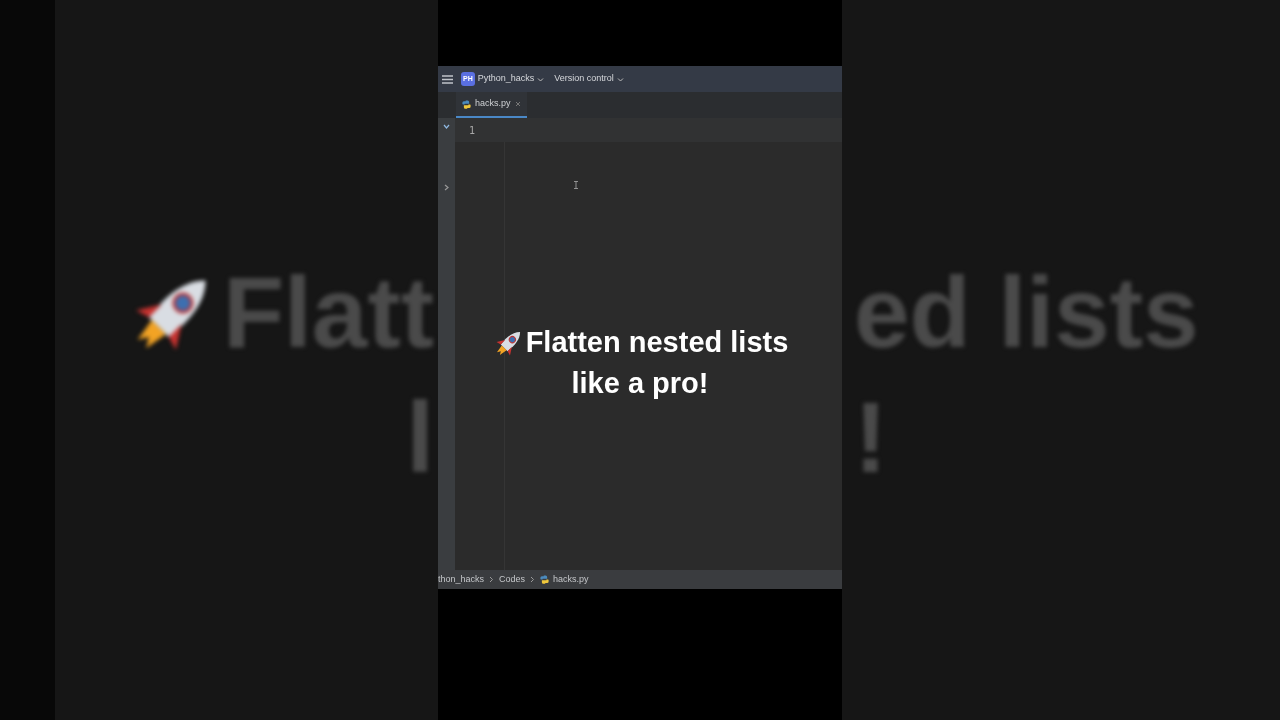  What do you see at coordinates (491, 105) in the screenshot?
I see `file-tab: hacks.py` at bounding box center [491, 105].